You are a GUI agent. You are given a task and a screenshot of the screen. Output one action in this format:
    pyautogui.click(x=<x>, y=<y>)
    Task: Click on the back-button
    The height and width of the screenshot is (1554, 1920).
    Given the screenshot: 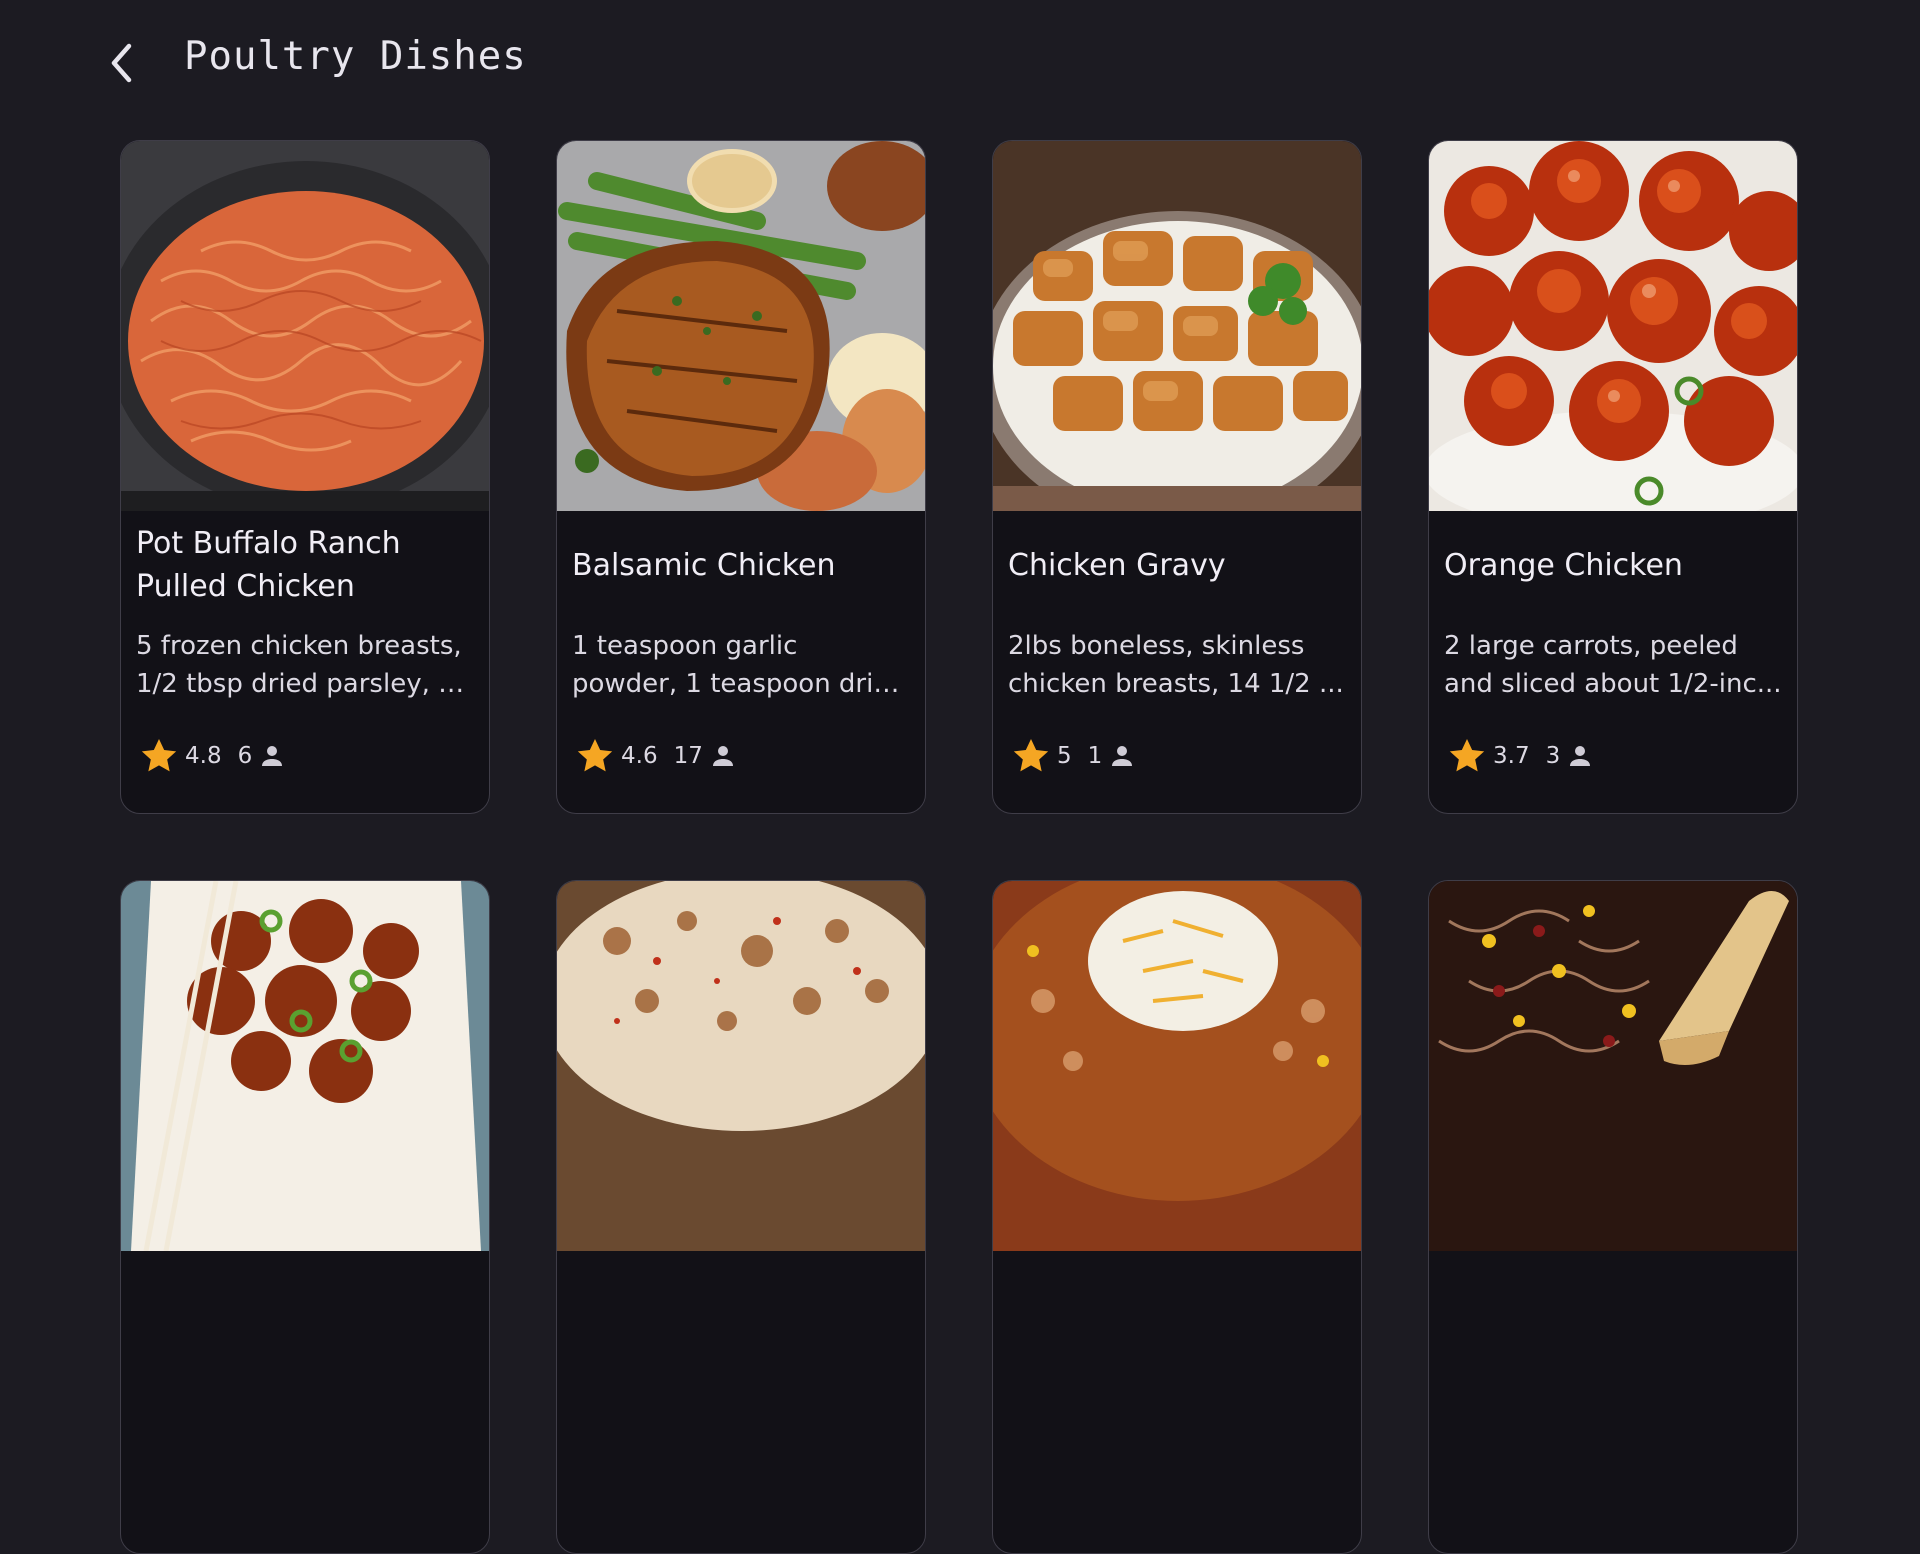 What is the action you would take?
    pyautogui.click(x=122, y=63)
    